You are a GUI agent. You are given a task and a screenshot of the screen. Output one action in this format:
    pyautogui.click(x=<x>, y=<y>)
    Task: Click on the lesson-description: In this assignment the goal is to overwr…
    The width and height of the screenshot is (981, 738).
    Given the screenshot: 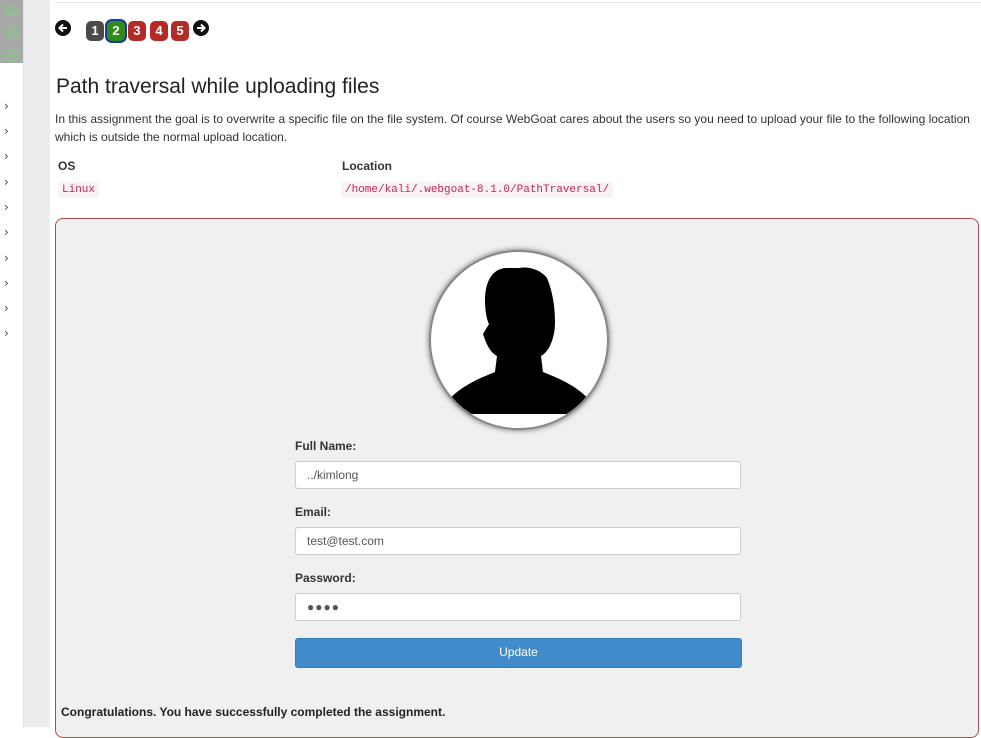 What is the action you would take?
    pyautogui.click(x=512, y=128)
    